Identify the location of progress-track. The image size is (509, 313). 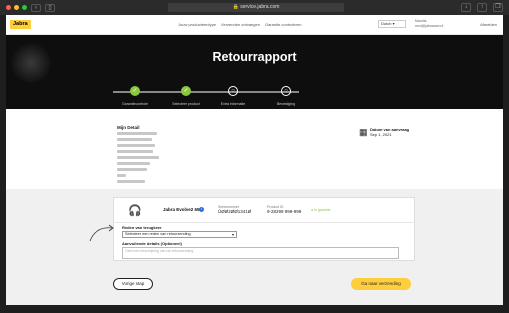
(206, 92).